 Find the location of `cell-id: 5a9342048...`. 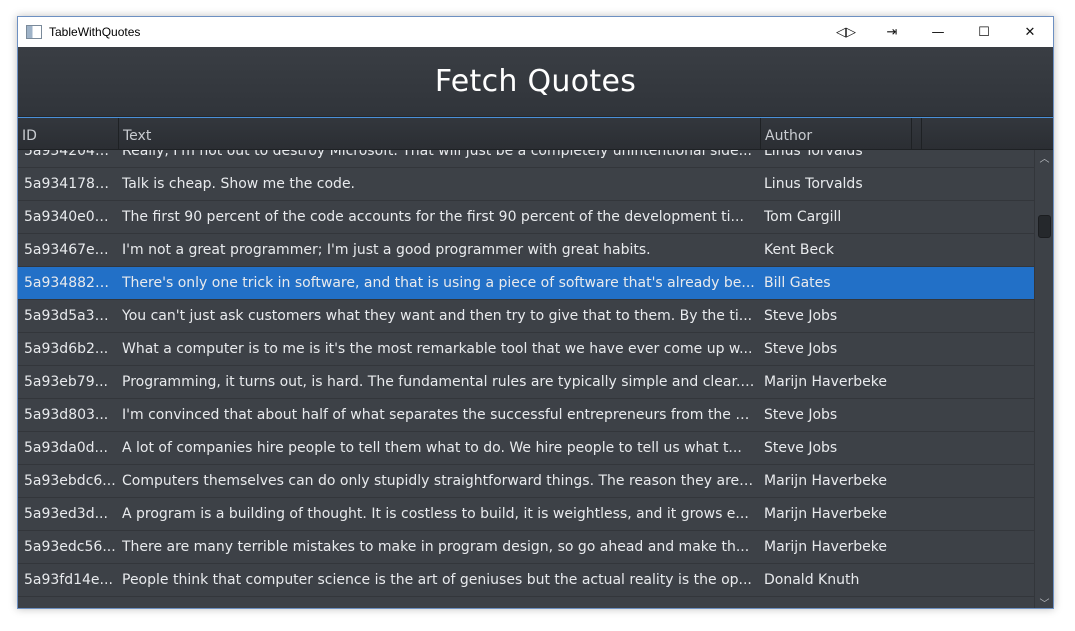

cell-id: 5a9342048... is located at coordinates (67, 158).